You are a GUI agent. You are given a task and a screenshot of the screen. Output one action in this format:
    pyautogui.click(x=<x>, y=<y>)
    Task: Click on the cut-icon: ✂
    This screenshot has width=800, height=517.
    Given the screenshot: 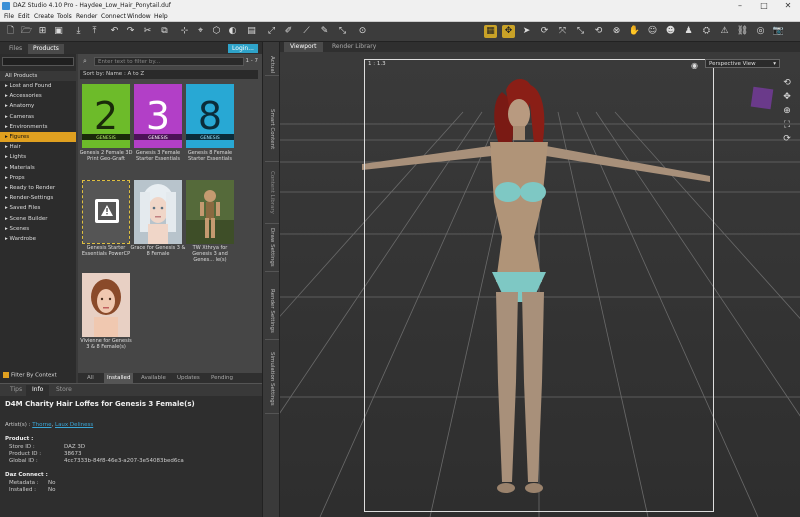 What is the action you would take?
    pyautogui.click(x=147, y=31)
    